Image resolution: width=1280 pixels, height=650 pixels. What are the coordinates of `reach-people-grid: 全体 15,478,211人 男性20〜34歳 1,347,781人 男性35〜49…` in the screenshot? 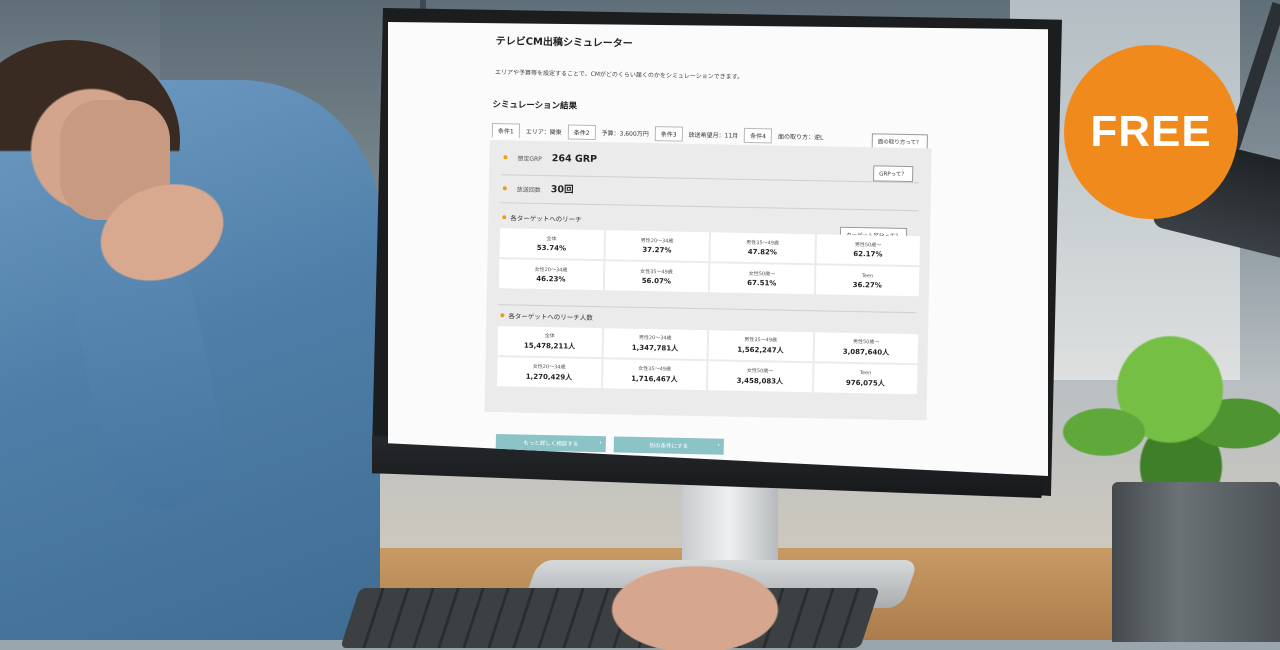 It's located at (708, 360).